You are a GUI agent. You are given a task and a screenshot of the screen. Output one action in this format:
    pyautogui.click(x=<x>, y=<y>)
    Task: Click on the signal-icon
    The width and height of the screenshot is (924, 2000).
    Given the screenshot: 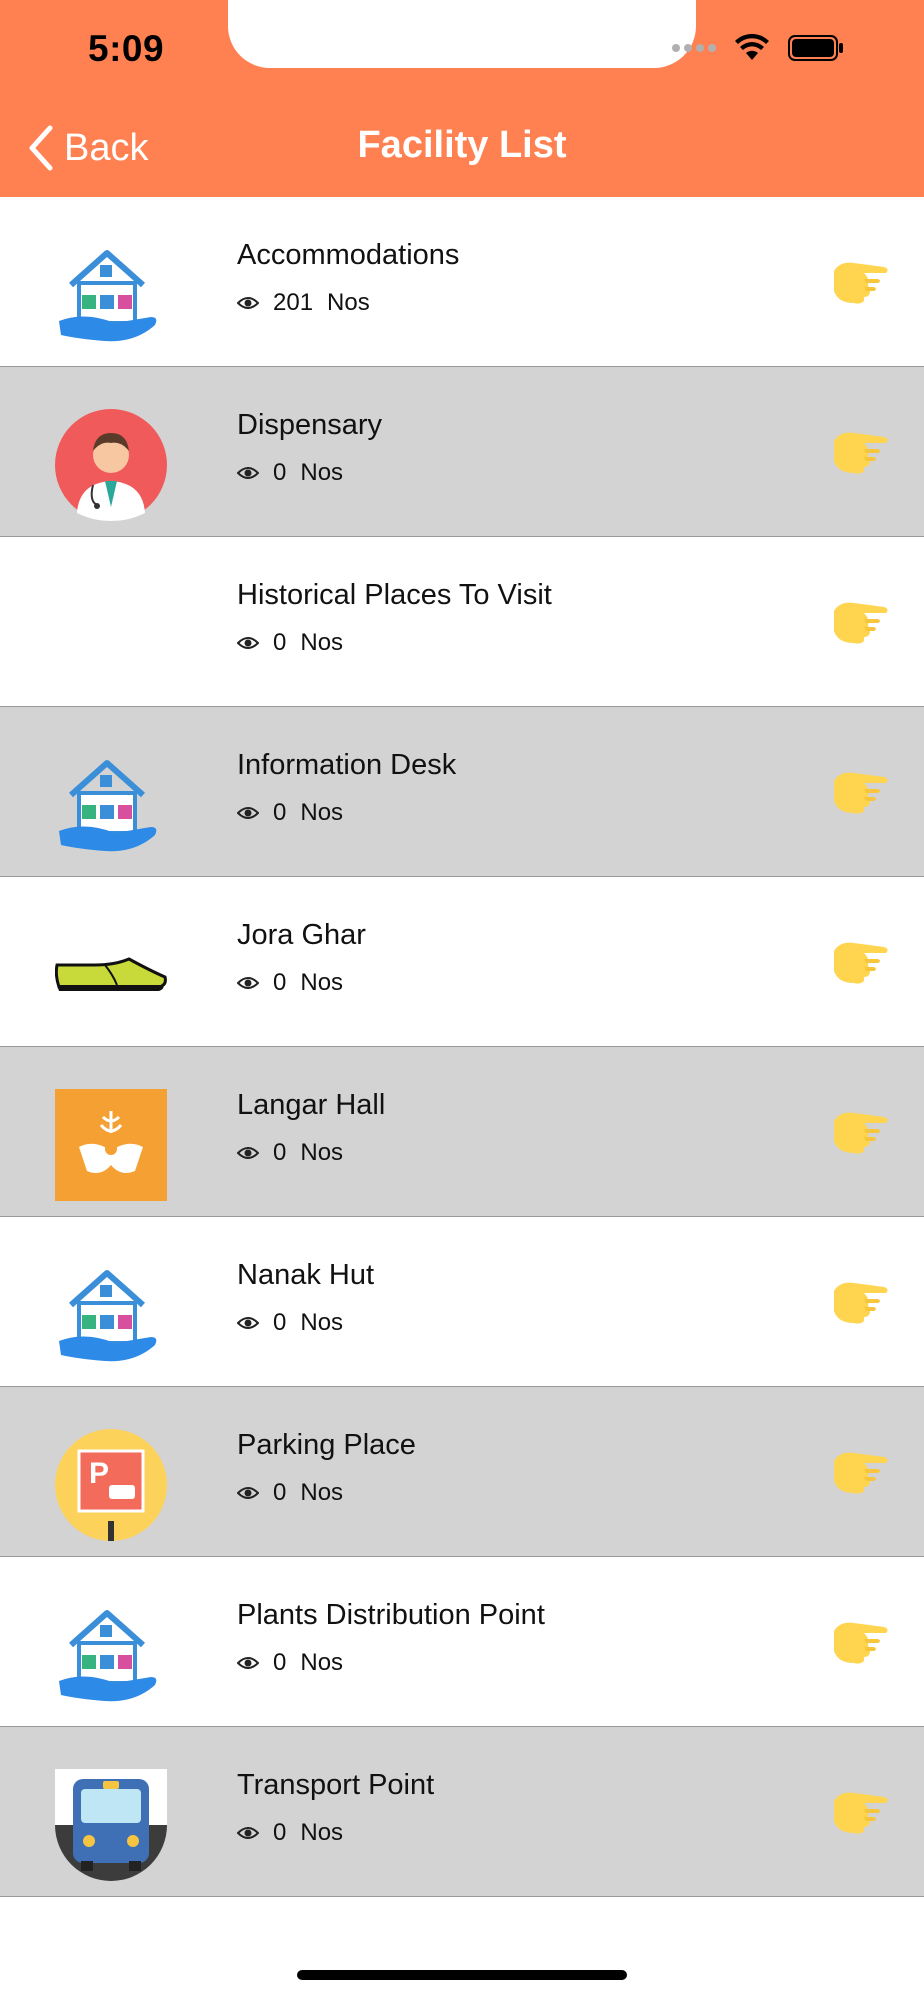 What is the action you would take?
    pyautogui.click(x=694, y=48)
    